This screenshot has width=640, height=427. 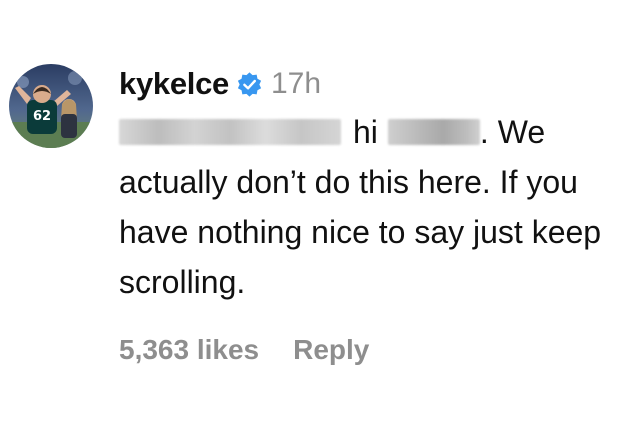 What do you see at coordinates (331, 350) in the screenshot?
I see `reply-button: Reply` at bounding box center [331, 350].